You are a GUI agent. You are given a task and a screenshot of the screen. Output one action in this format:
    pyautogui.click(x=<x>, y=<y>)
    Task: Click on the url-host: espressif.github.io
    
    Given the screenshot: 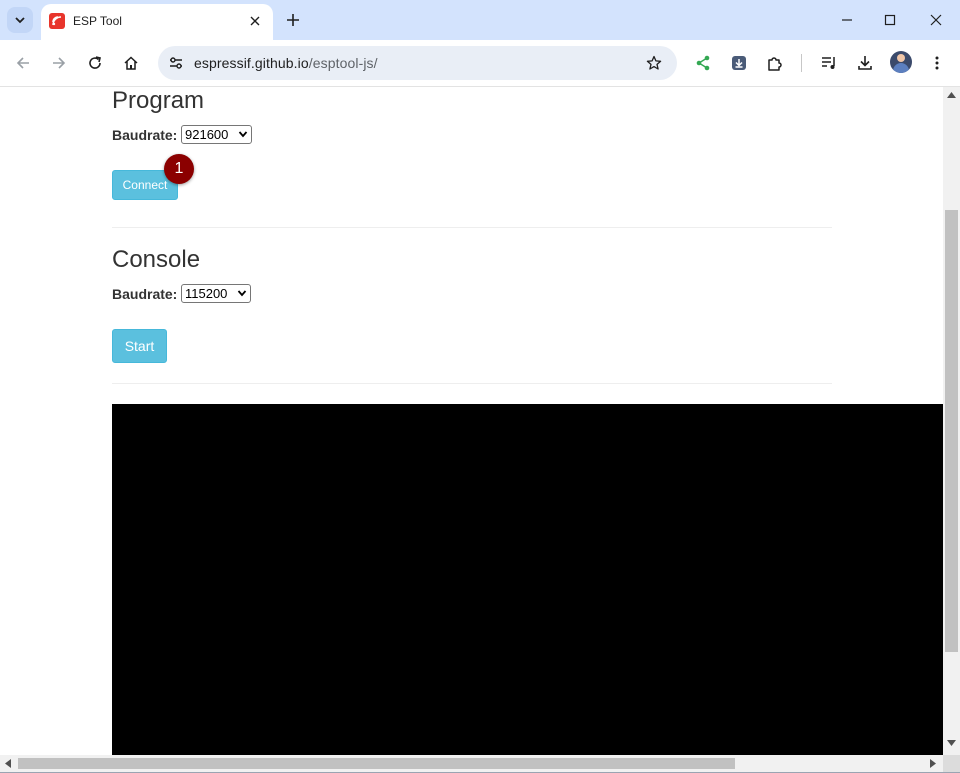 What is the action you would take?
    pyautogui.click(x=251, y=63)
    